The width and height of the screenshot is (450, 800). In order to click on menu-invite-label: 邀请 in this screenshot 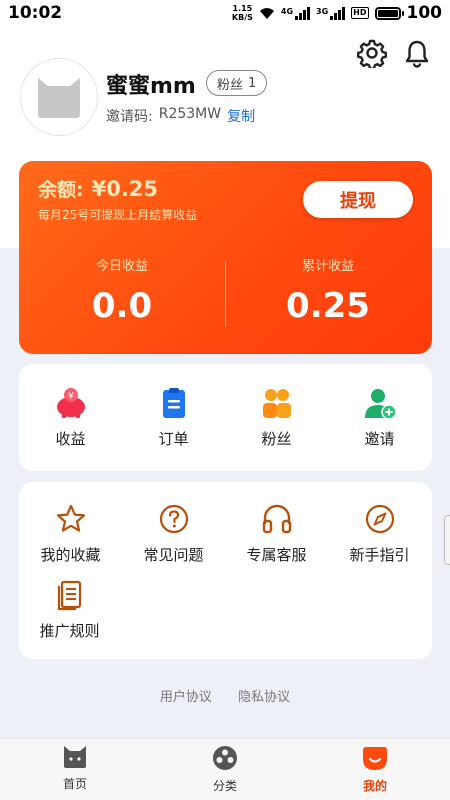, I will do `click(379, 439)`.